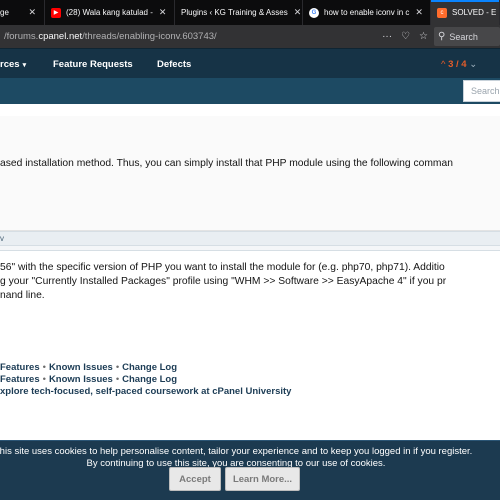  I want to click on browser-search-input: ⚲ Search, so click(467, 36).